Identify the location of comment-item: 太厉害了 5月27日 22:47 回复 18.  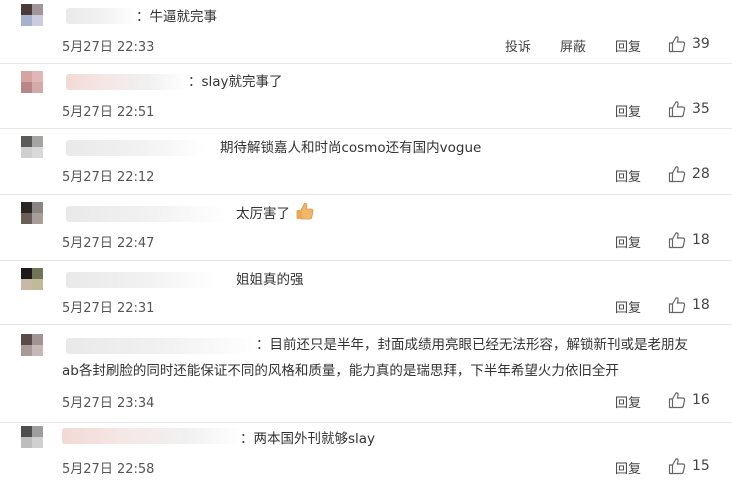
(366, 227).